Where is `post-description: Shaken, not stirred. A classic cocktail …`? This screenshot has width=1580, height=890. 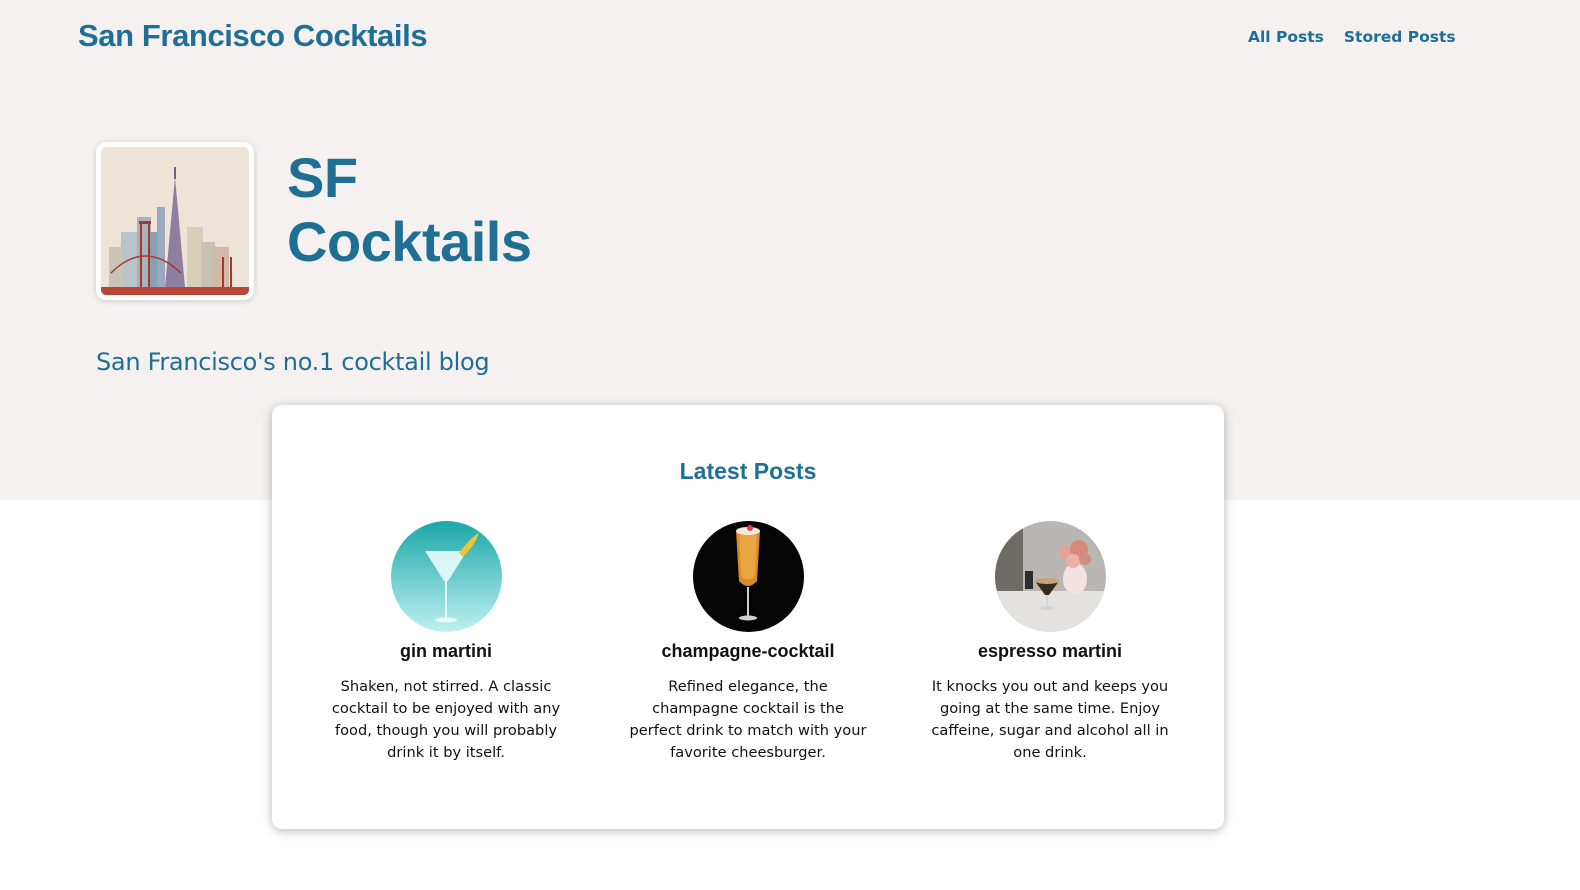 post-description: Shaken, not stirred. A classic cocktail … is located at coordinates (446, 719).